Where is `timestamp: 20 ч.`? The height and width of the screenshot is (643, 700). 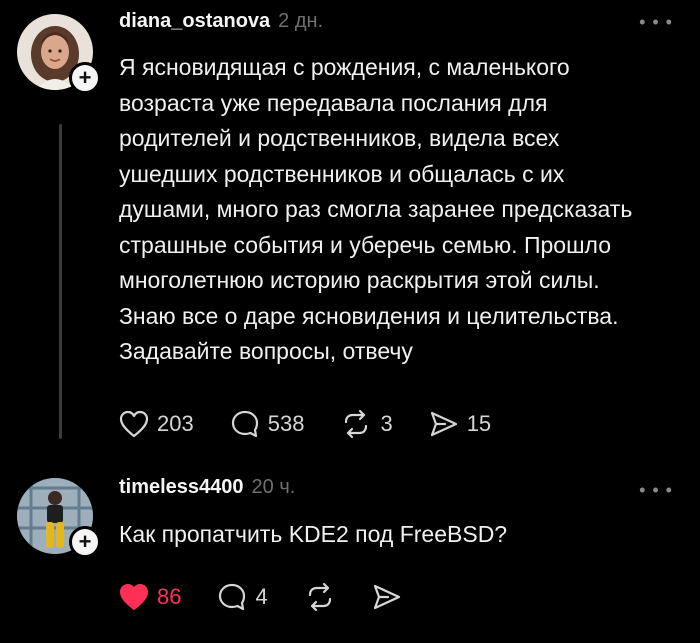
timestamp: 20 ч. is located at coordinates (273, 487).